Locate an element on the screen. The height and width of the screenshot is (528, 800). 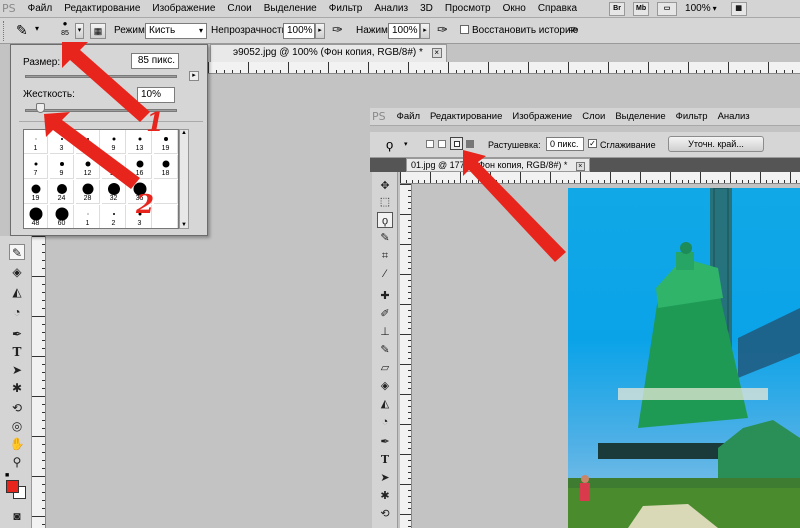
annotation-label-1: 1 is located at coordinates (155, 123).